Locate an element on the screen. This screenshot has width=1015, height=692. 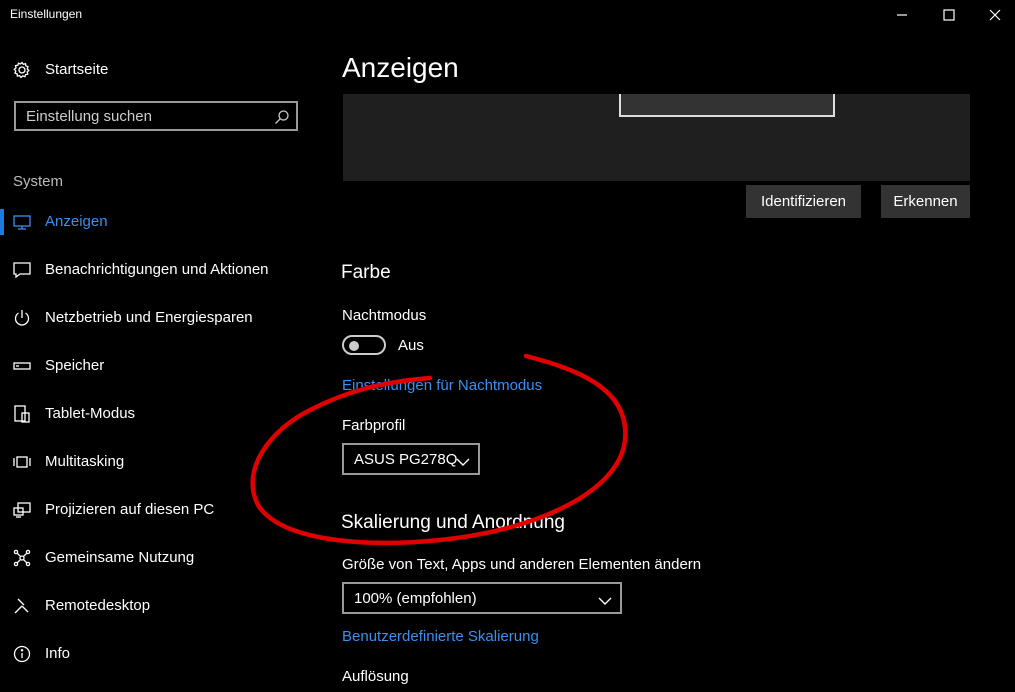
sidebar-item-label: Gemeinsame Nutzung is located at coordinates (120, 557).